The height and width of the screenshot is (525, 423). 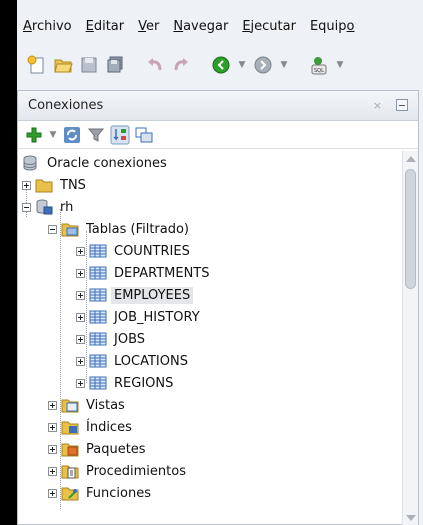 What do you see at coordinates (138, 229) in the screenshot?
I see `tree-label: Tablas (Filtrado)` at bounding box center [138, 229].